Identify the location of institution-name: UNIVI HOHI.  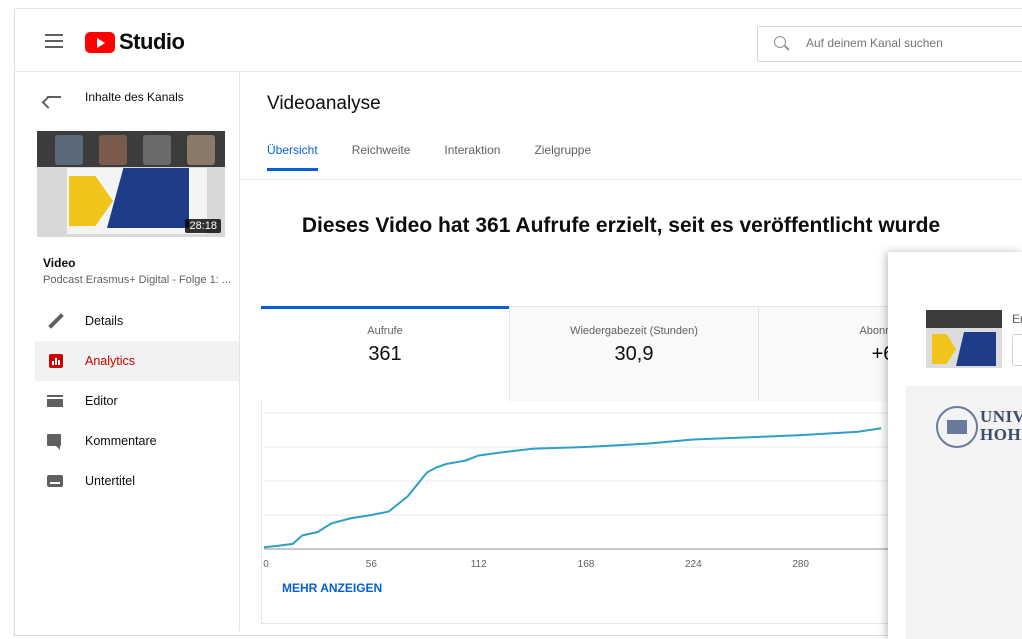
(1001, 426).